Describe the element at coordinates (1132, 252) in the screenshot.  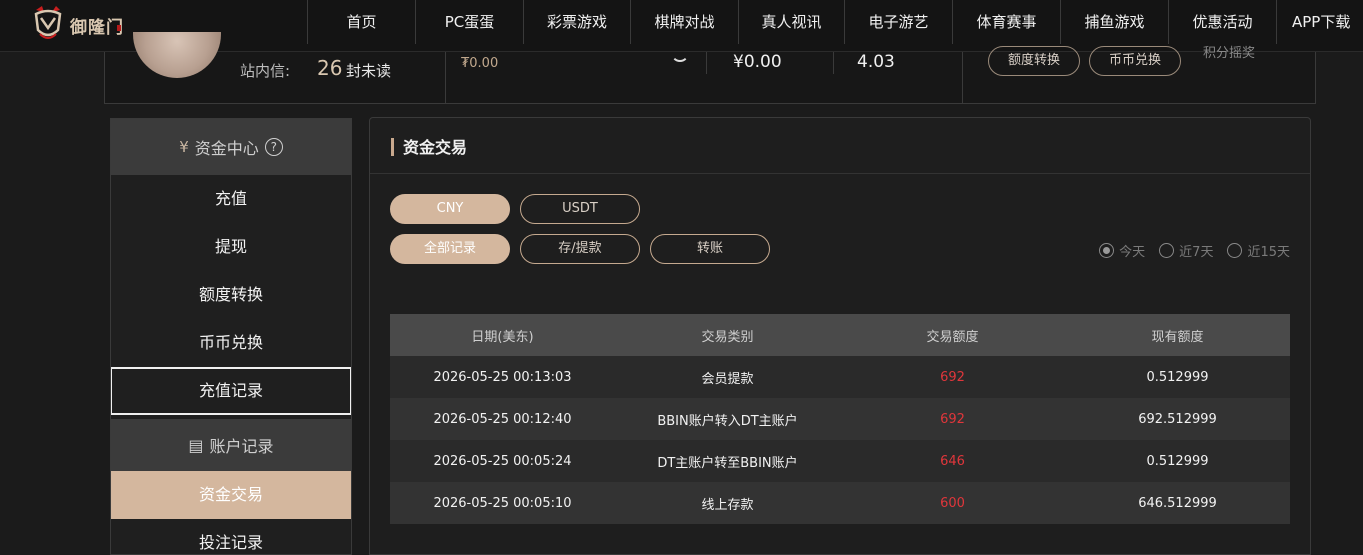
I see `period-today-label: 今天` at that location.